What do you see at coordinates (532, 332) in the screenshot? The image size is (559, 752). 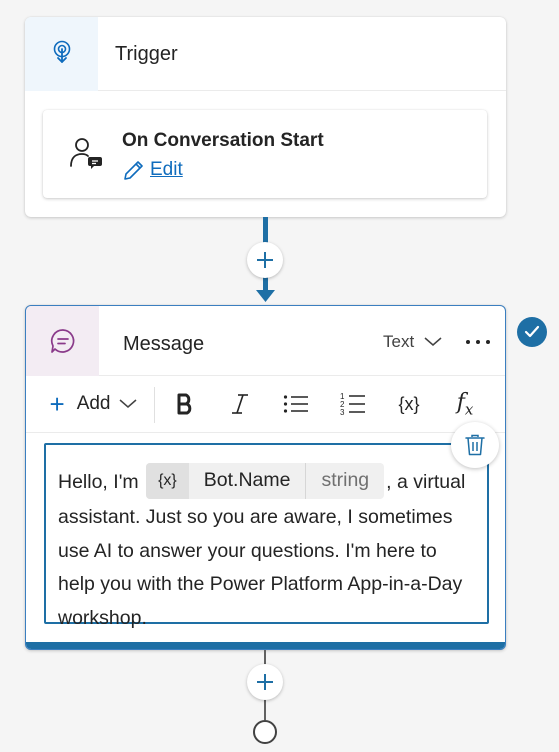 I see `valid-status-icon` at bounding box center [532, 332].